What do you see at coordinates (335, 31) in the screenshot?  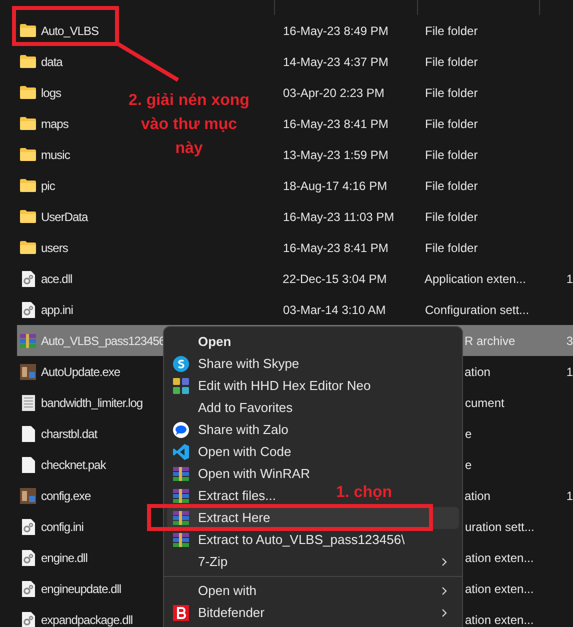 I see `date-modified: 16-May-23 8:49 PM` at bounding box center [335, 31].